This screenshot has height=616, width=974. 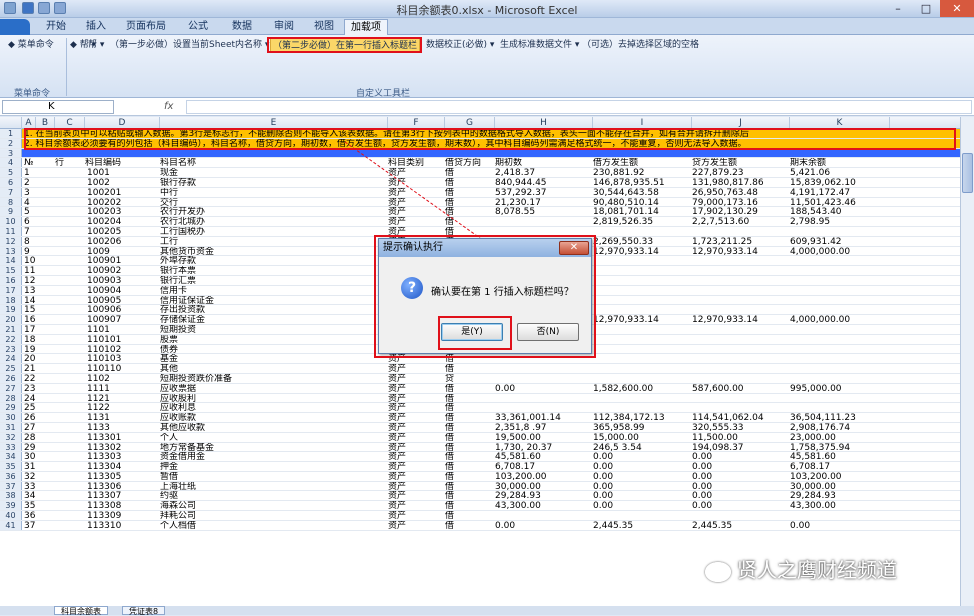 I want to click on table-cell: 14, so click(x=39, y=300).